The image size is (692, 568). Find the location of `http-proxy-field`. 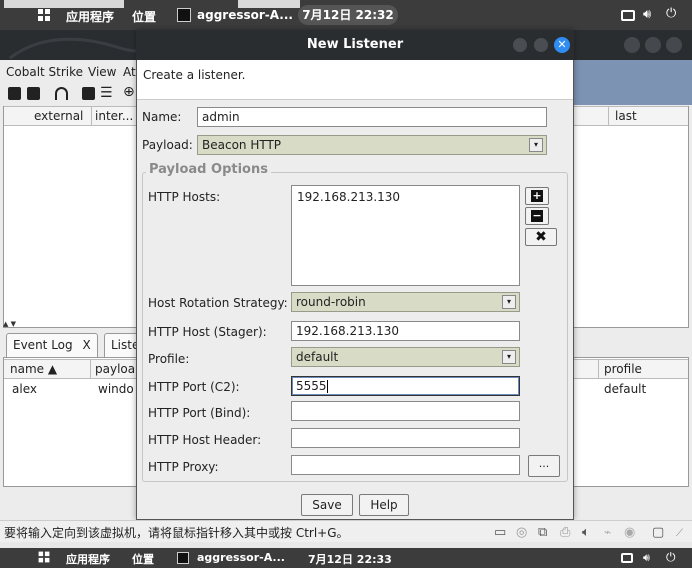

http-proxy-field is located at coordinates (405, 465).